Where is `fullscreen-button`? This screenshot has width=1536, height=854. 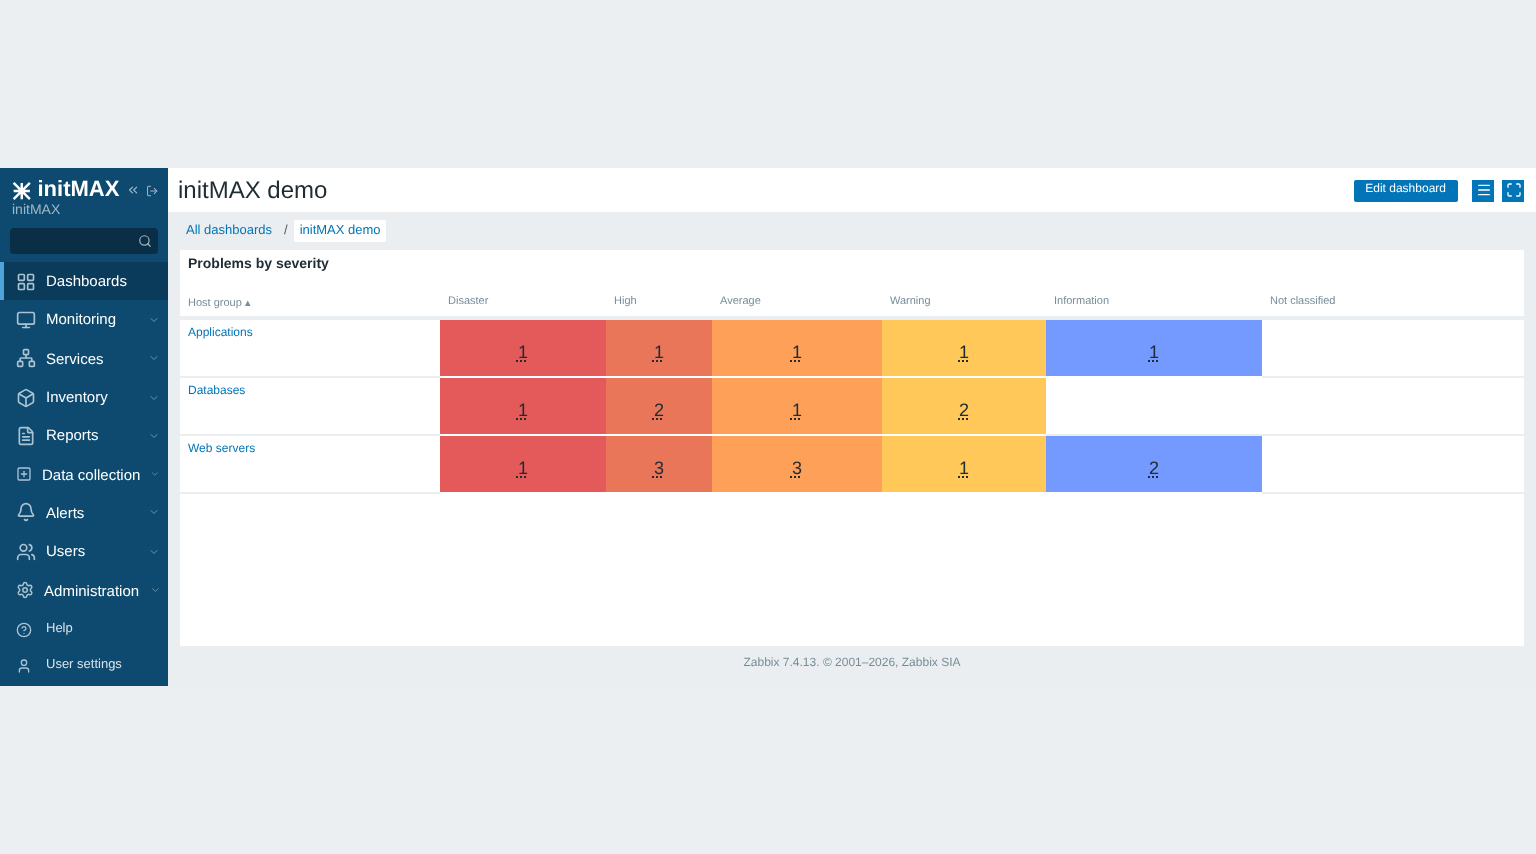
fullscreen-button is located at coordinates (1513, 190).